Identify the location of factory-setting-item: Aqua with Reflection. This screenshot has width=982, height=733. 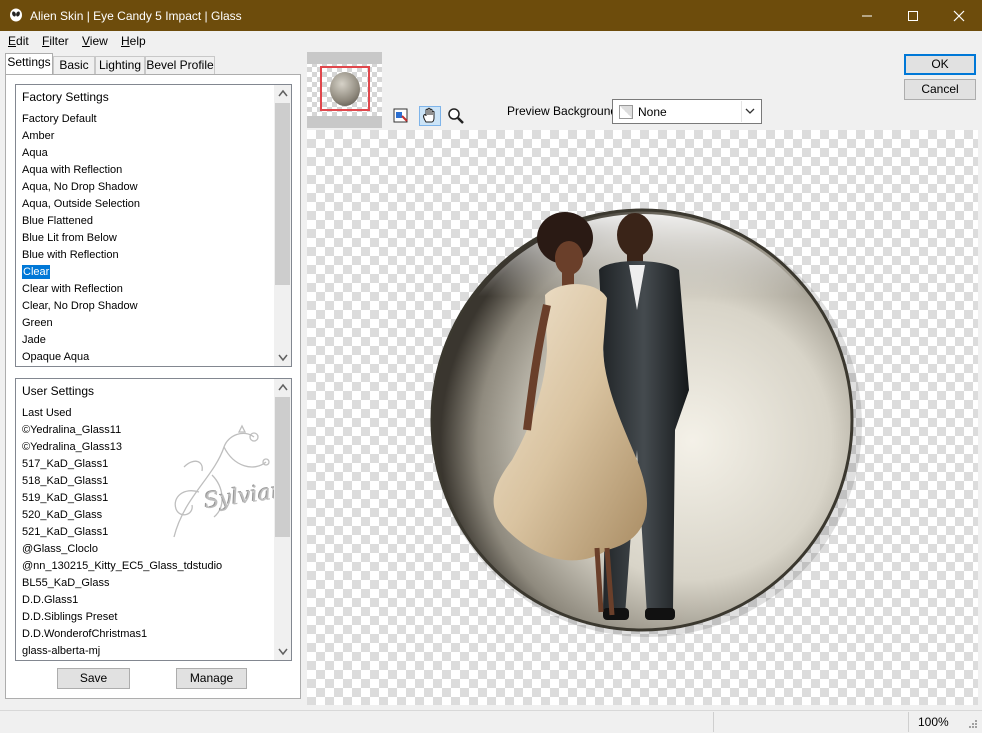
(81, 170).